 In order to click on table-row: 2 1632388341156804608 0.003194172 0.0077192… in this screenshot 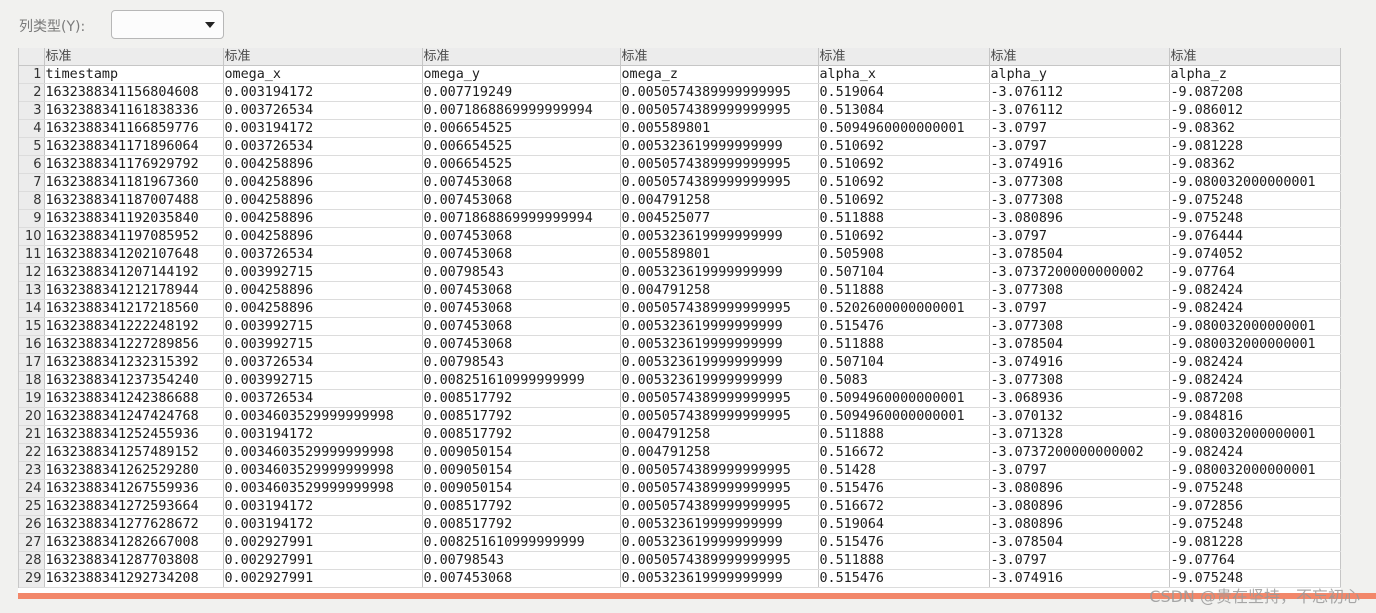, I will do `click(680, 92)`.